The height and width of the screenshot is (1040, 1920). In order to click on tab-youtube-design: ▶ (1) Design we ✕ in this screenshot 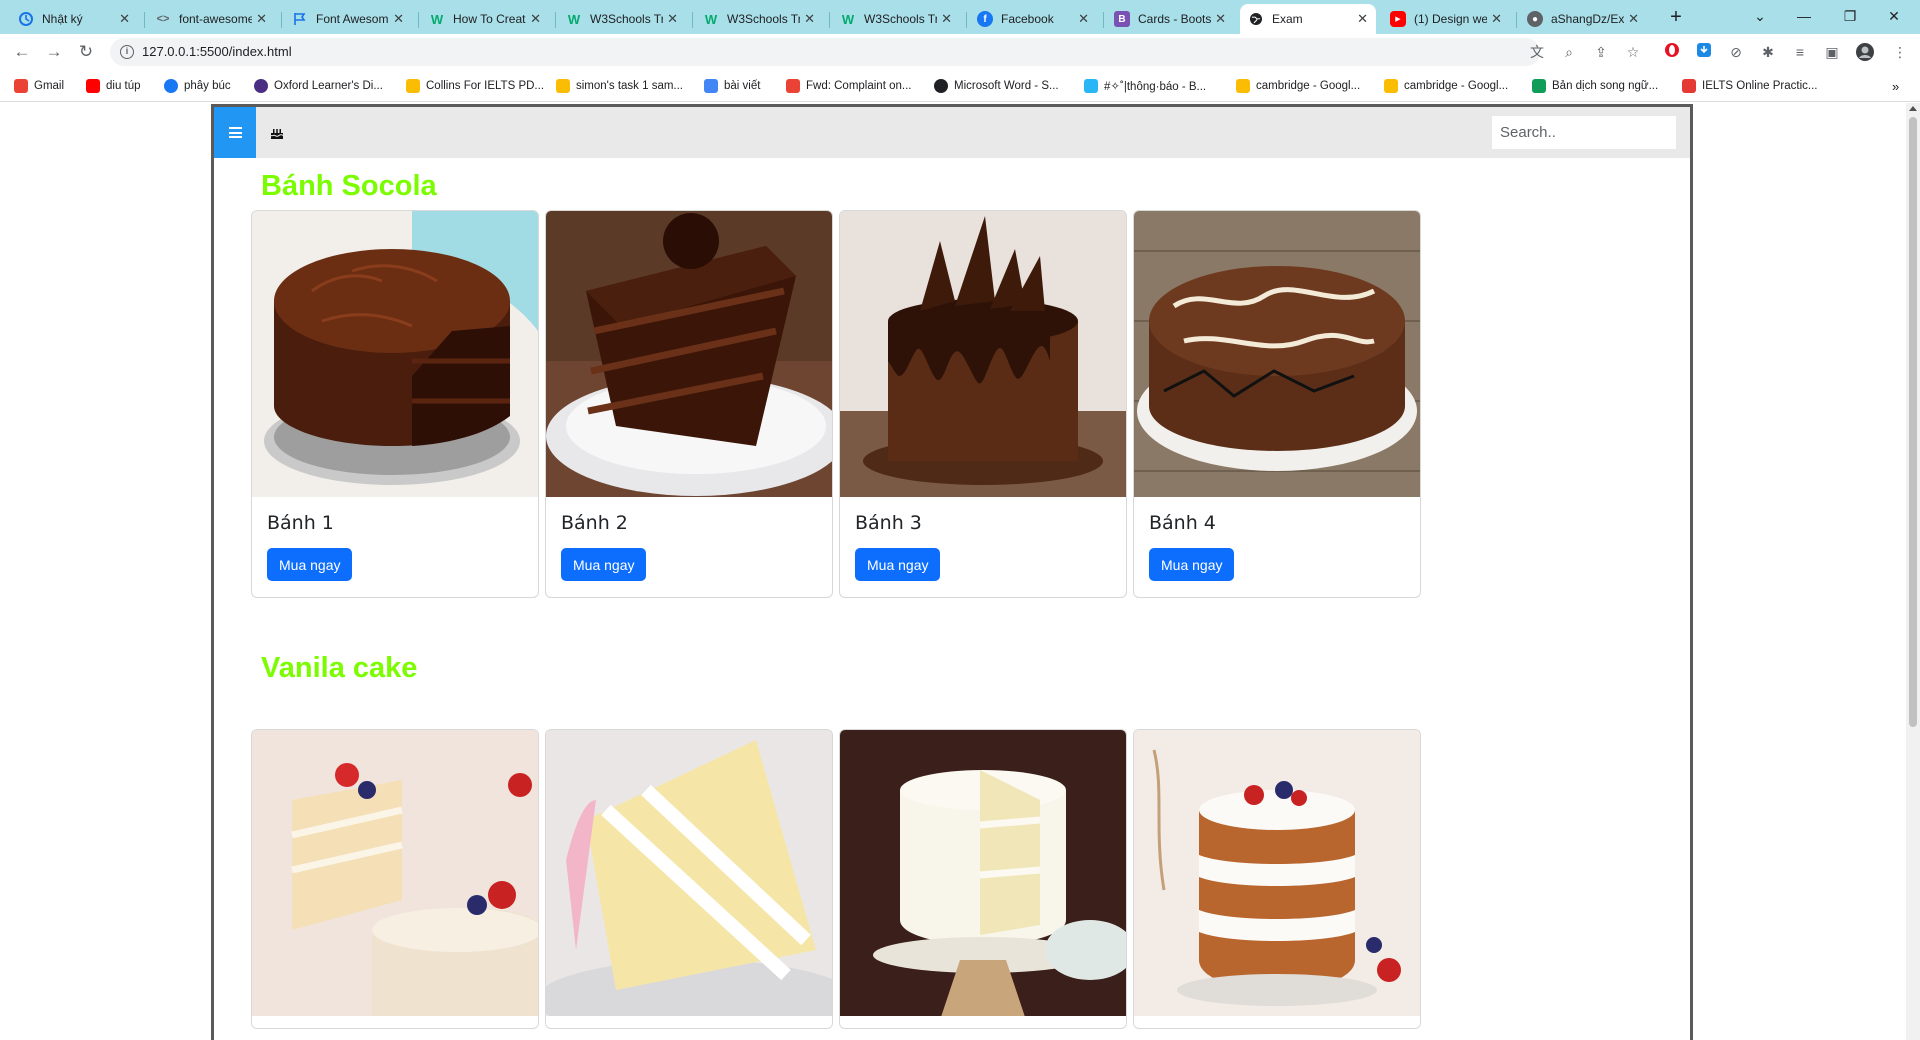, I will do `click(1446, 19)`.